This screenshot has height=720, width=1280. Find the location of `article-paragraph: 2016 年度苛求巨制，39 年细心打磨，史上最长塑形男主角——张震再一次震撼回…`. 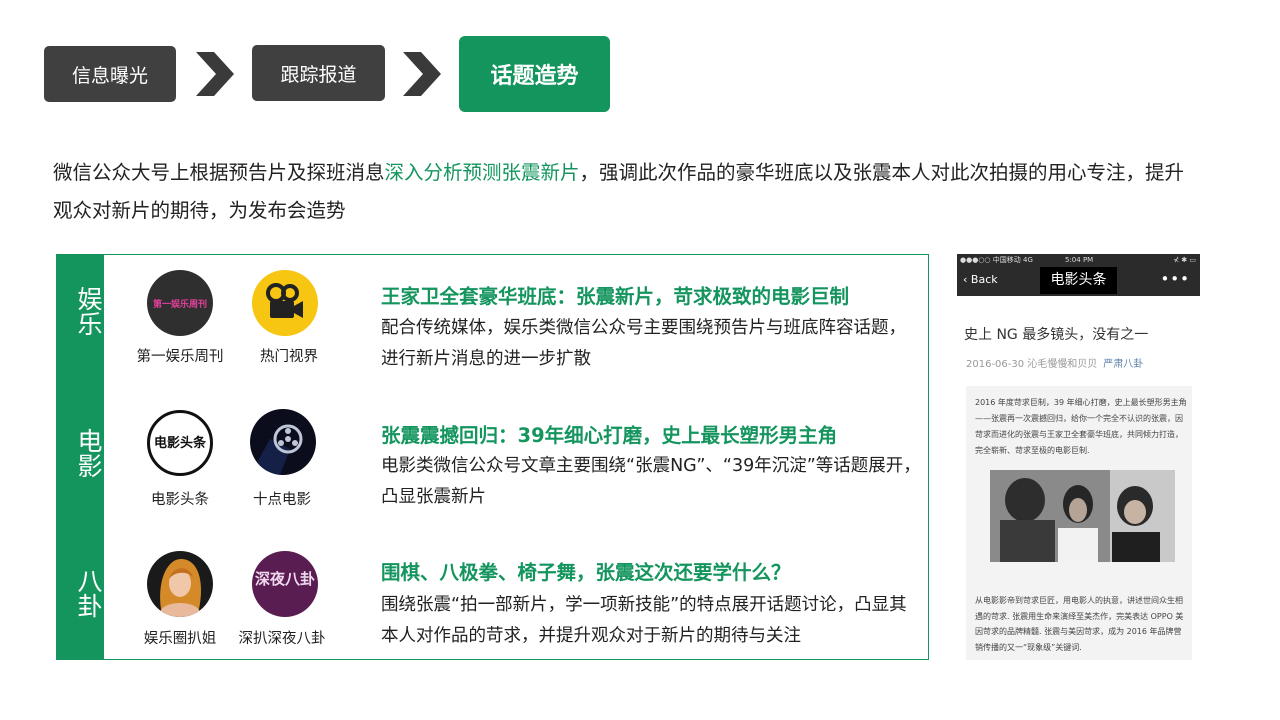

article-paragraph: 2016 年度苛求巨制，39 年细心打磨，史上最长塑形男主角——张震再一次震撼回… is located at coordinates (1081, 426).